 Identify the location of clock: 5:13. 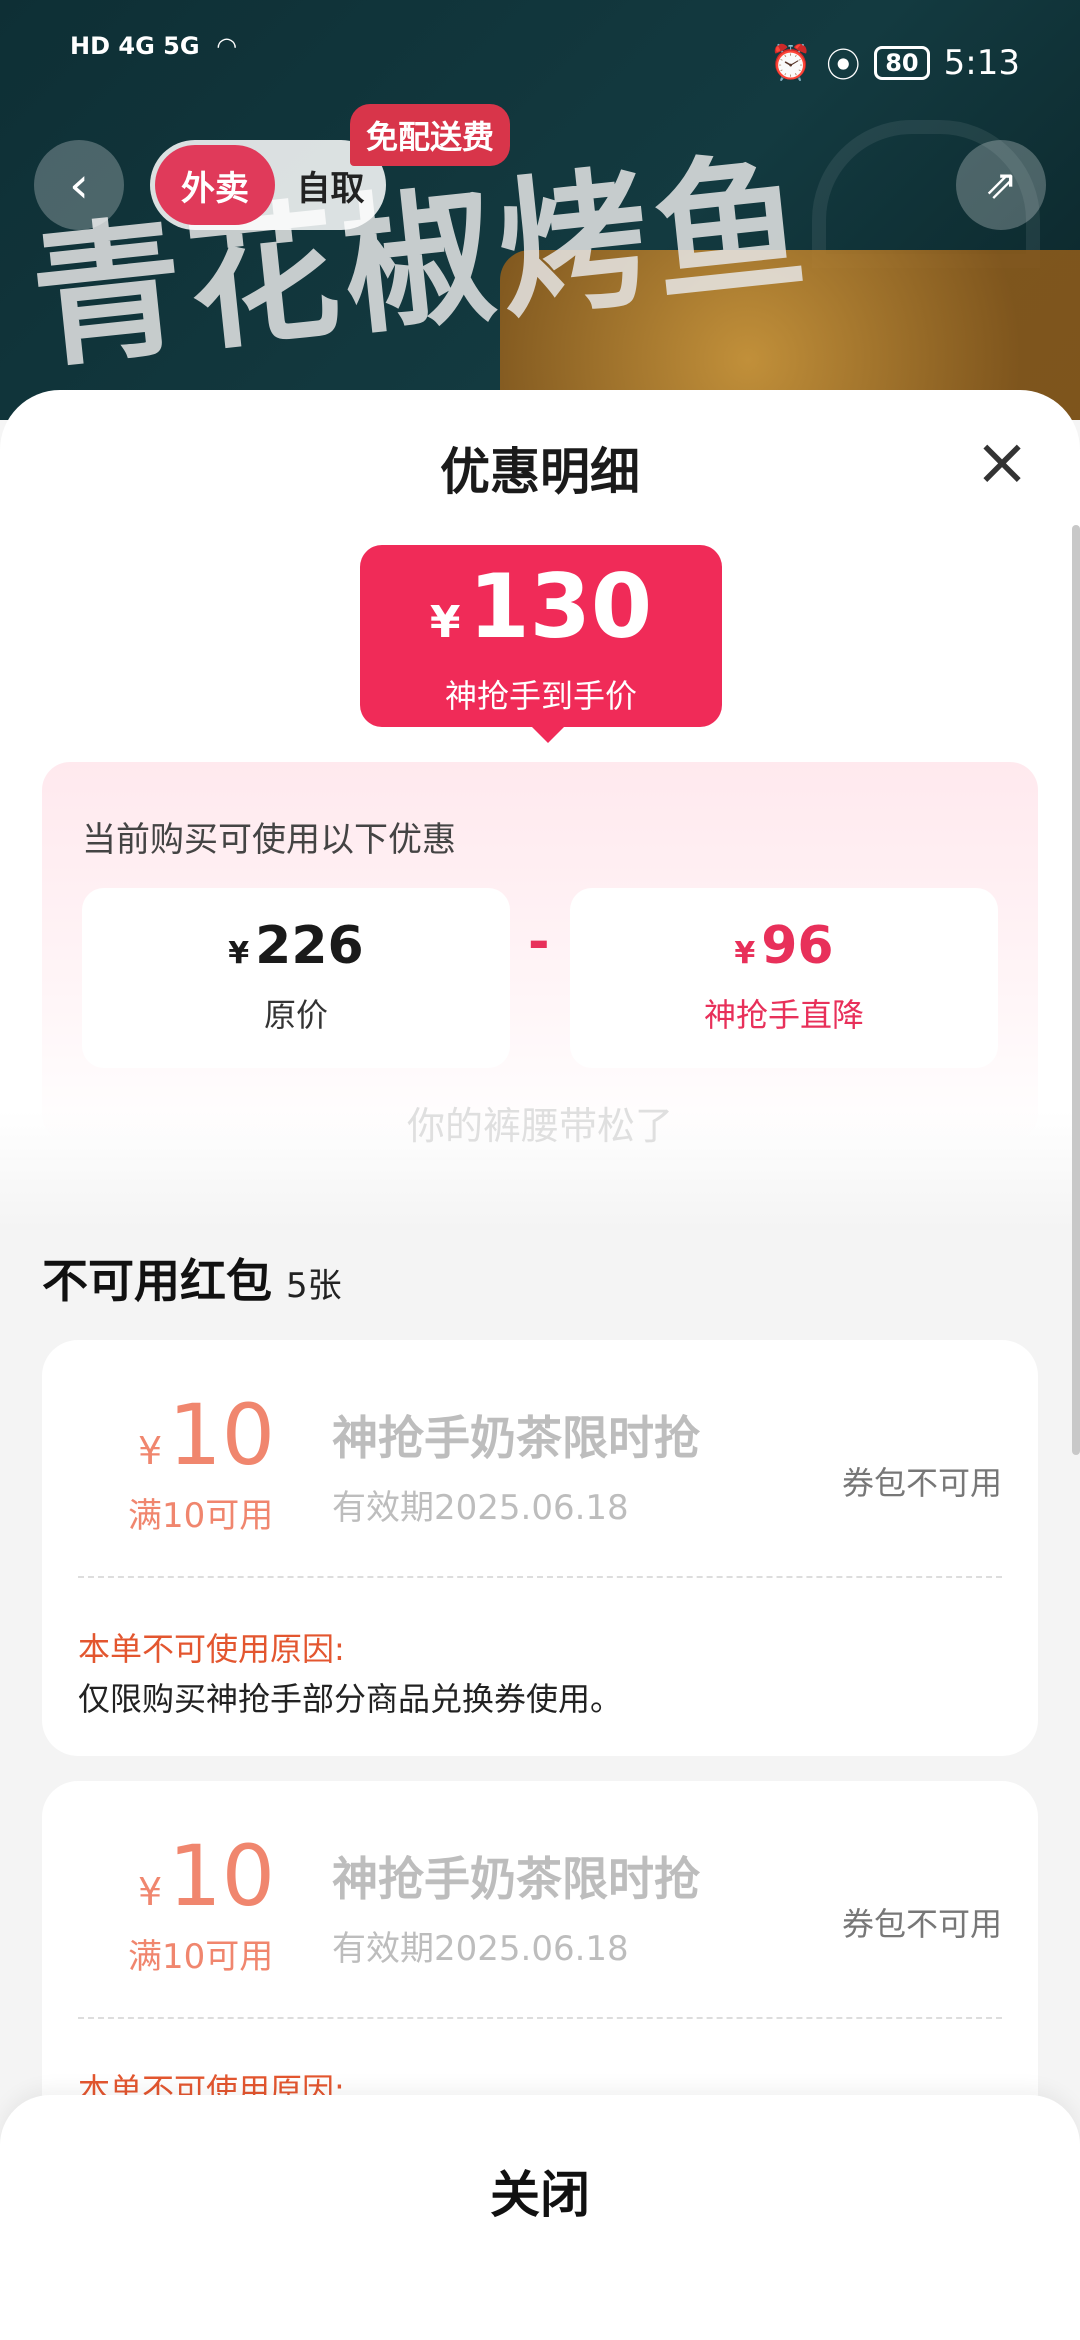
(981, 62).